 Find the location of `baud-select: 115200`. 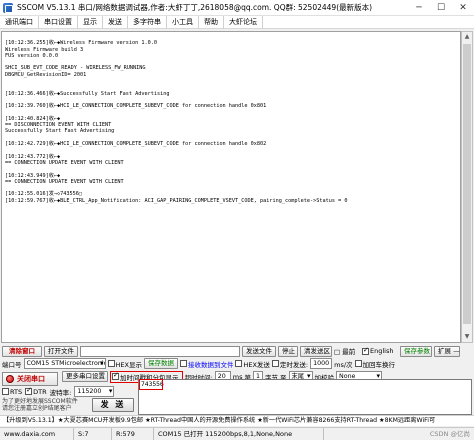

baud-select: 115200 is located at coordinates (94, 391).